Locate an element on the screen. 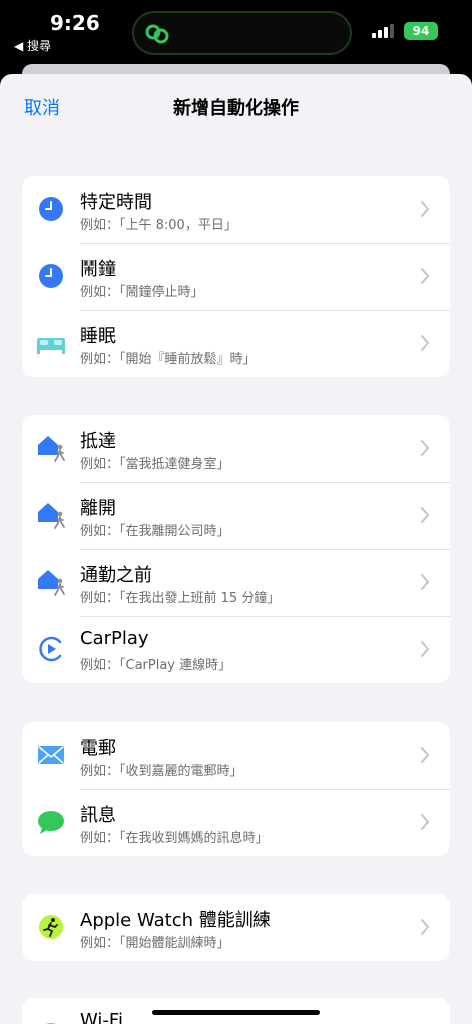  dynamic-island is located at coordinates (242, 33).